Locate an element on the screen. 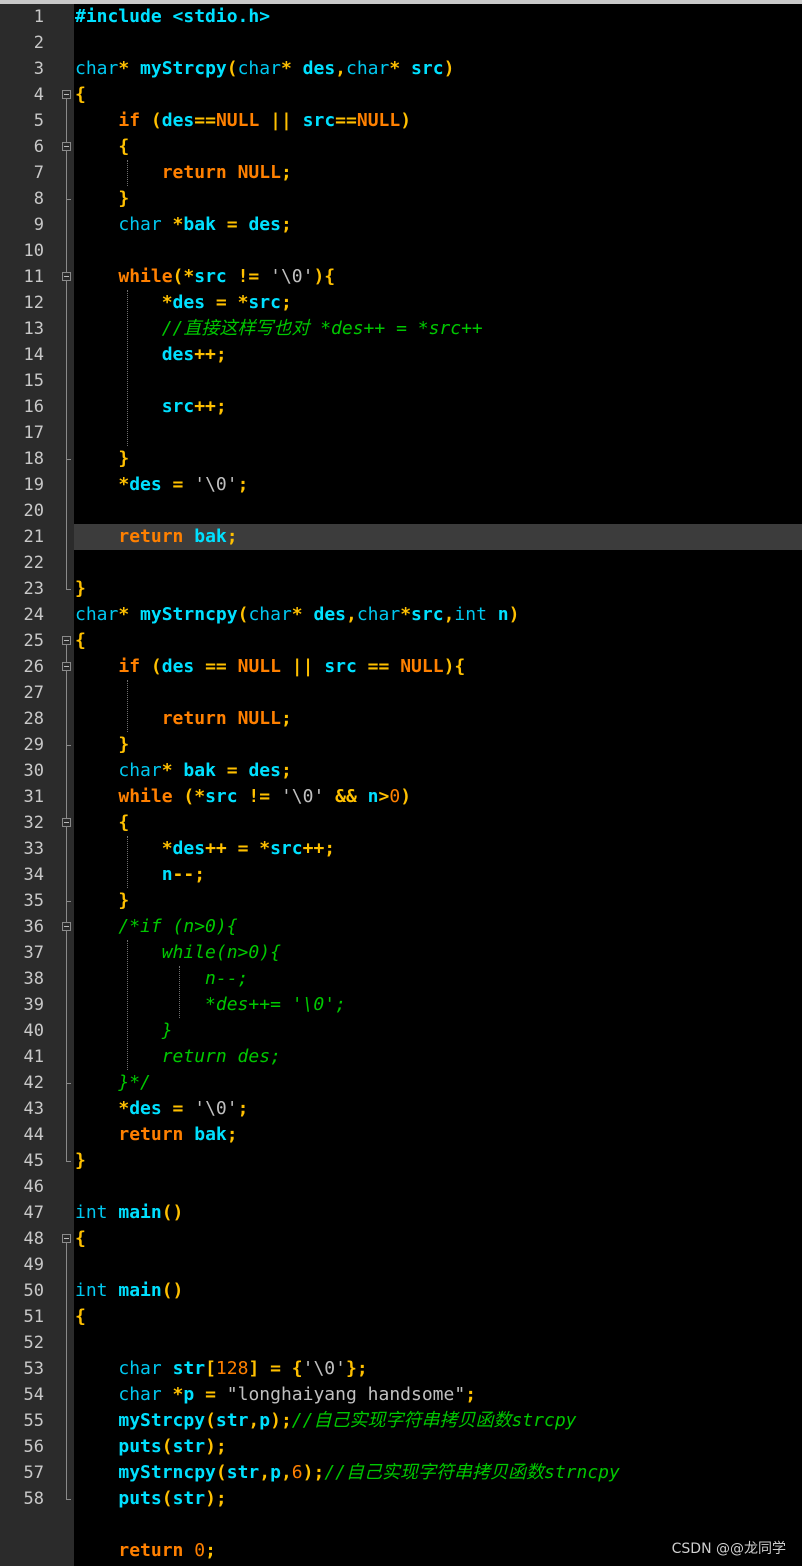  code-token: while is located at coordinates (145, 276).